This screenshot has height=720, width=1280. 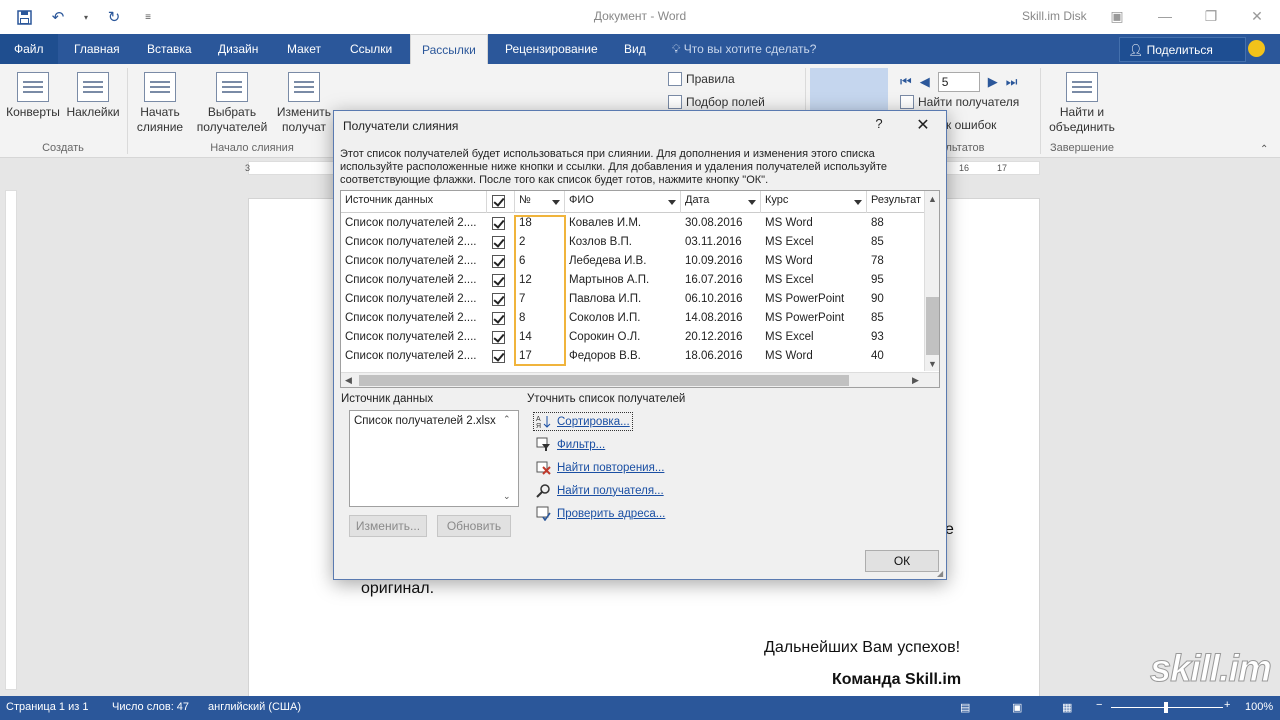 What do you see at coordinates (940, 573) in the screenshot?
I see `resize-grip-icon: ◢` at bounding box center [940, 573].